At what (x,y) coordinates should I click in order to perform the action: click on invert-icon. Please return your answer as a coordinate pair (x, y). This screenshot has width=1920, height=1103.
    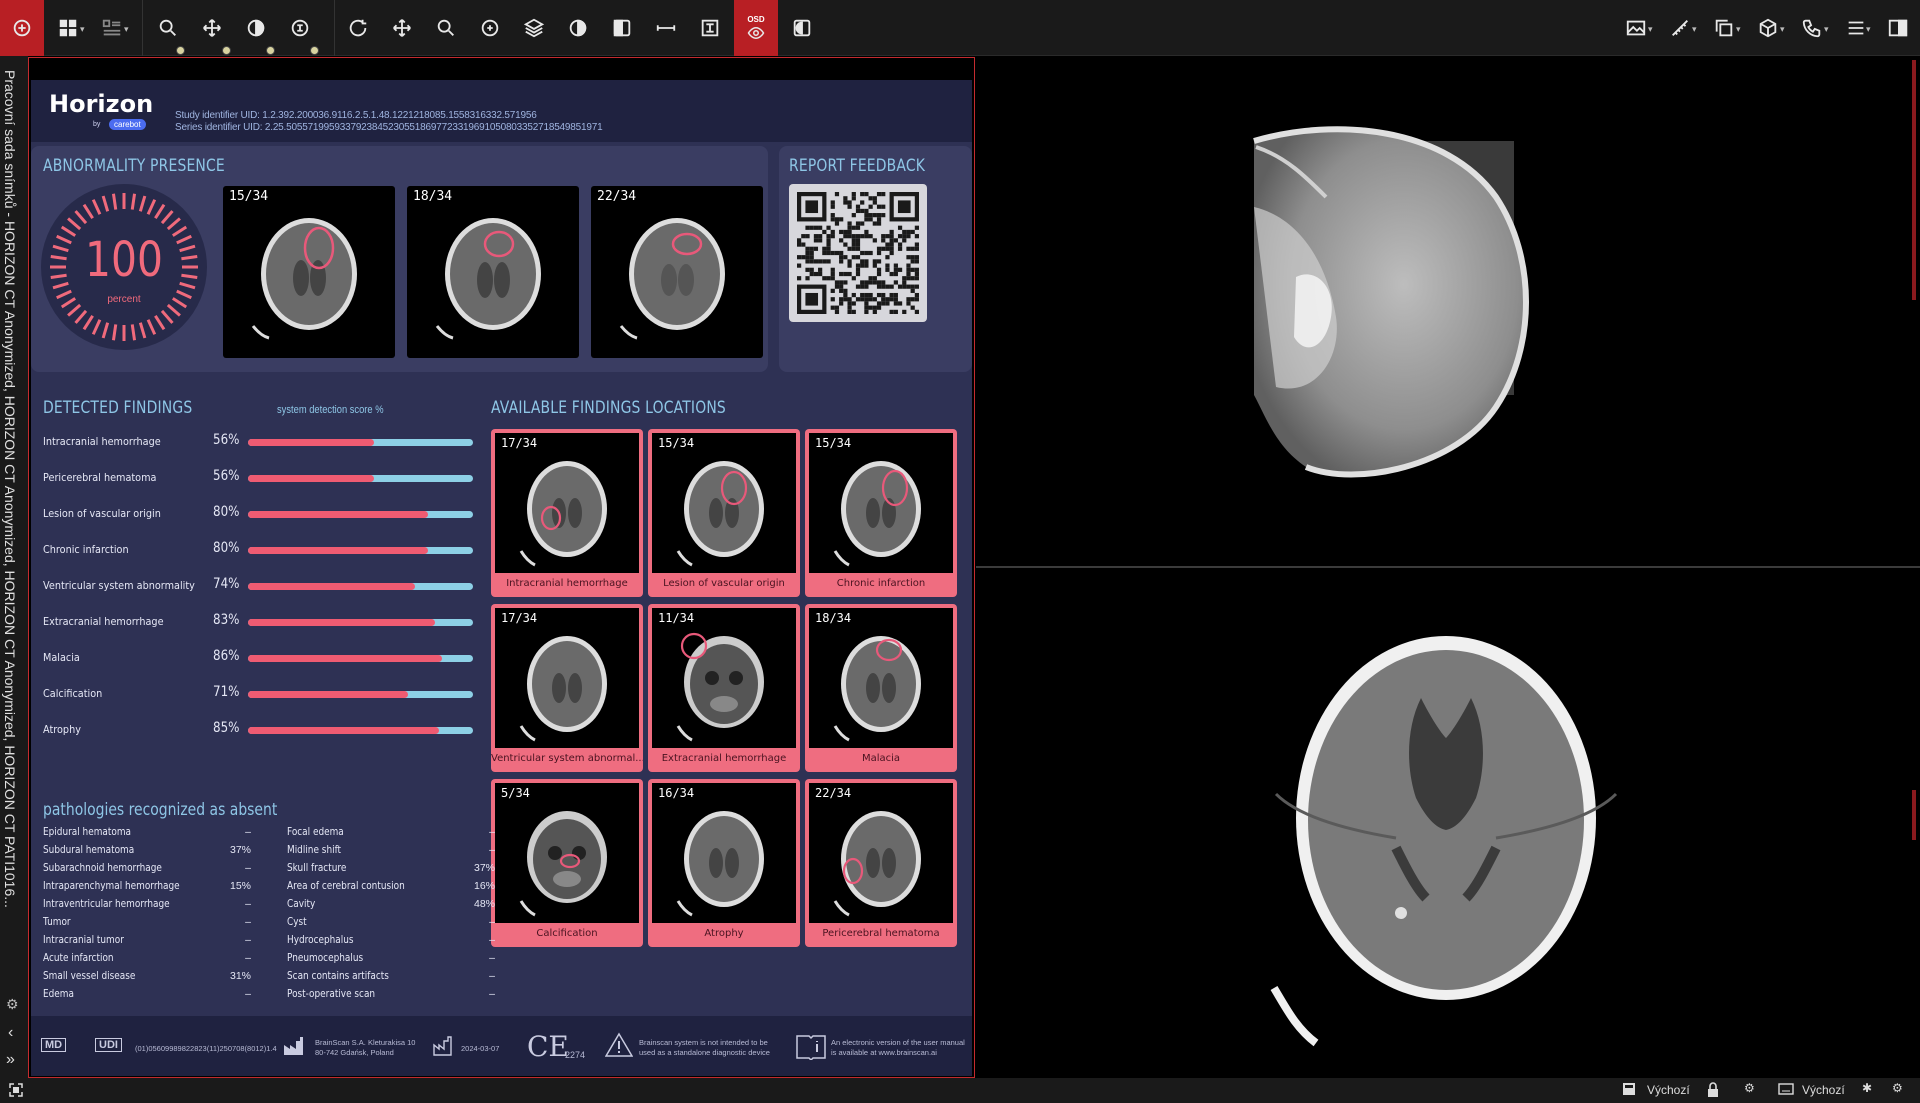
    Looking at the image, I should click on (578, 28).